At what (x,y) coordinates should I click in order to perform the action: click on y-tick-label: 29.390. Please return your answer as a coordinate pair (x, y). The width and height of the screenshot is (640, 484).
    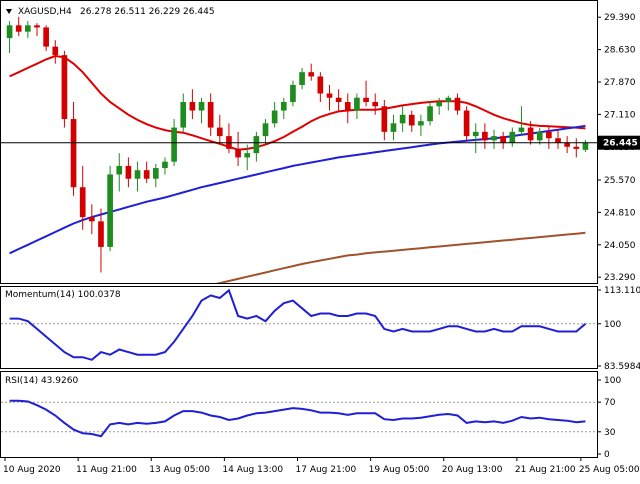
    Looking at the image, I should click on (620, 18).